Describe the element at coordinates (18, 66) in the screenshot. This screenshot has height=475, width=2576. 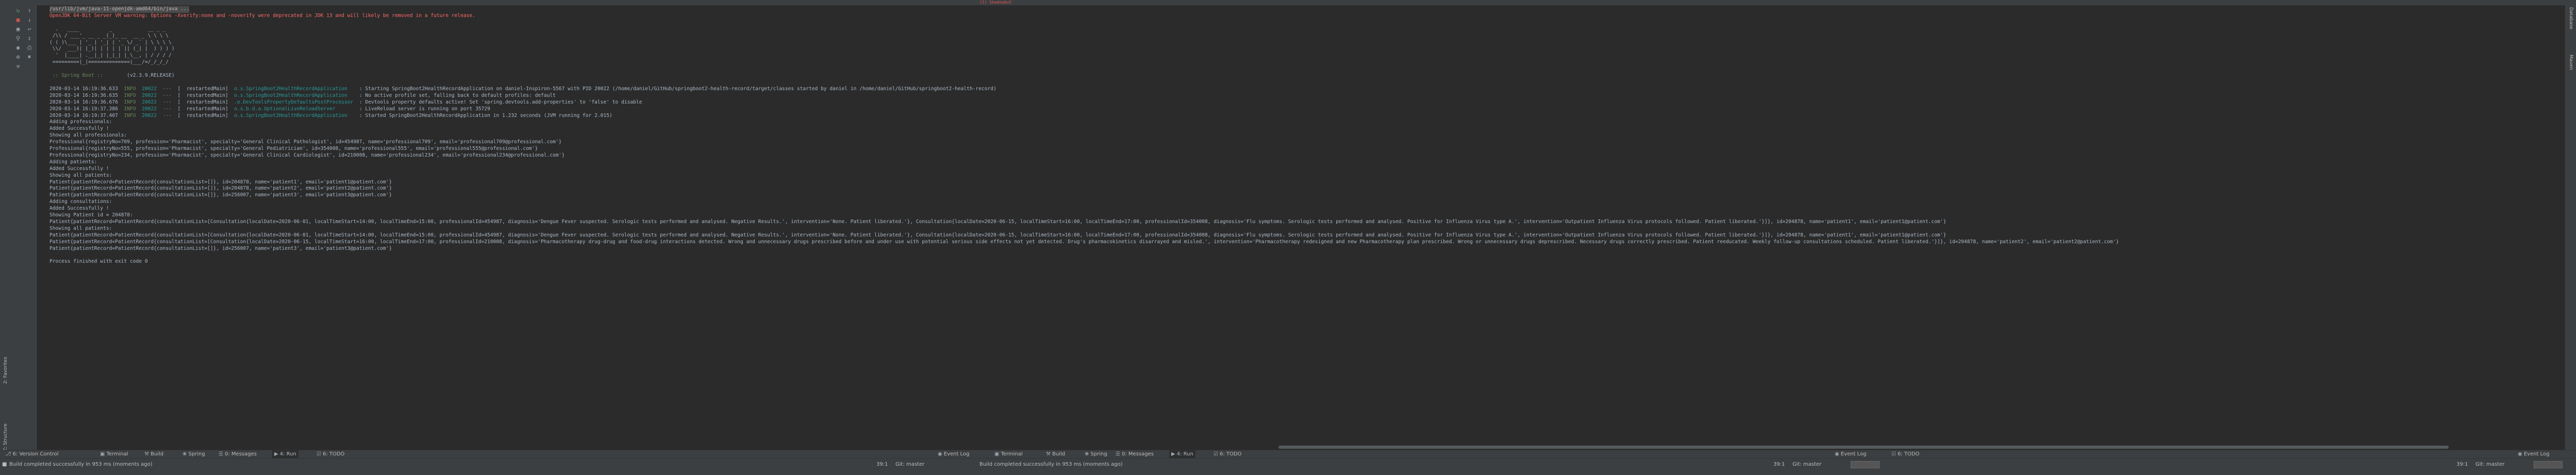
I see `wrench-icon: ⚒` at that location.